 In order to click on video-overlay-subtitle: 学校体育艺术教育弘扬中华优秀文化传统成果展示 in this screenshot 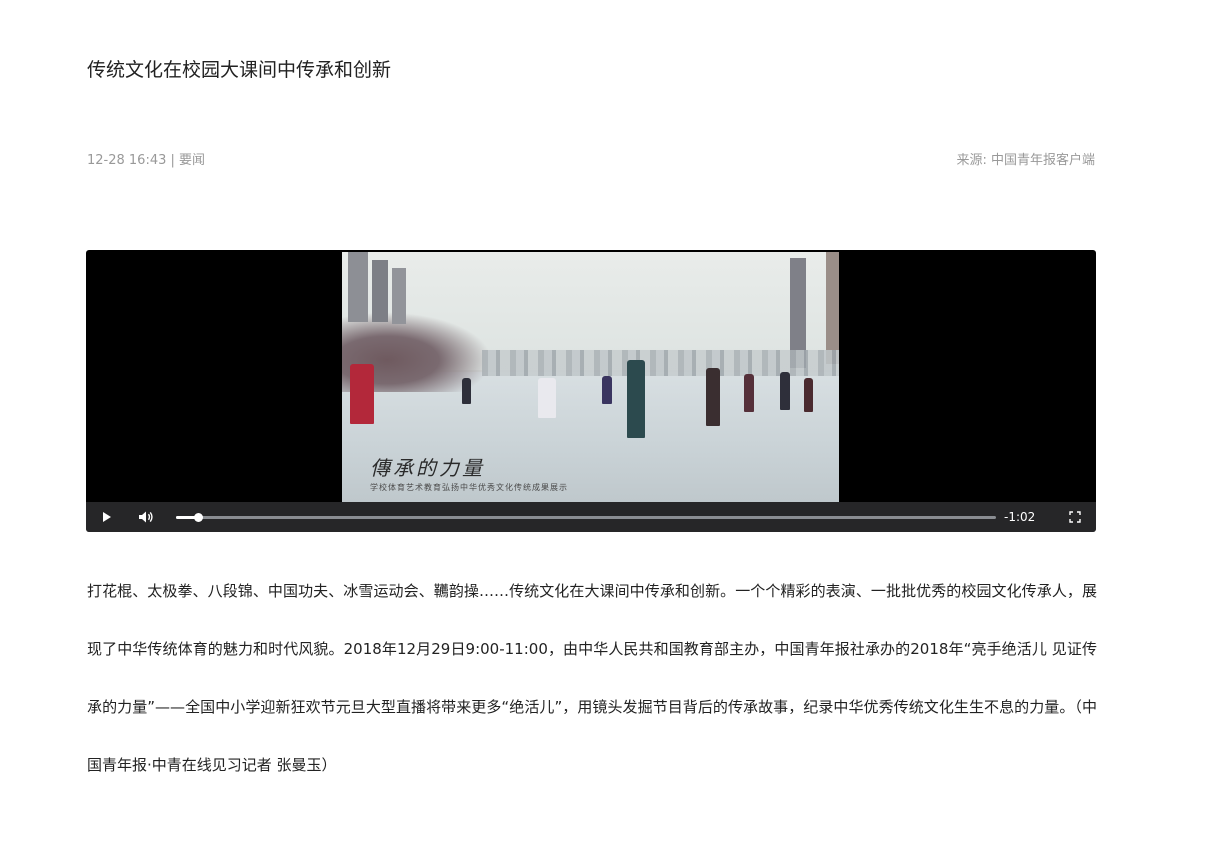, I will do `click(469, 487)`.